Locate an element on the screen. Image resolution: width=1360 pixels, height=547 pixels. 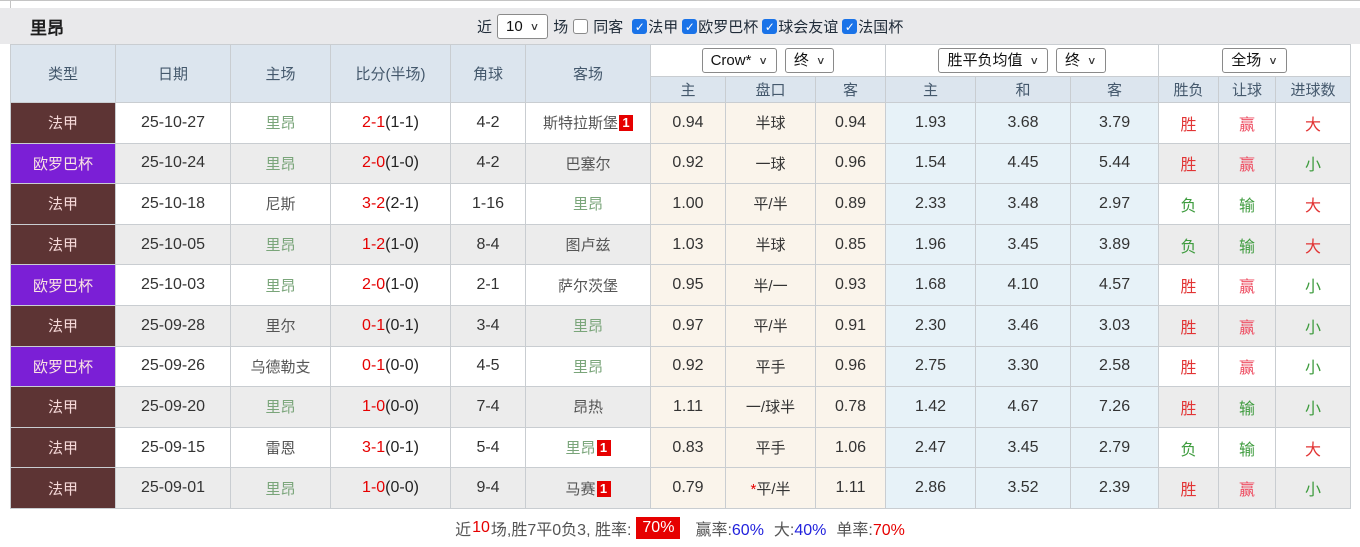
away-cell: 里昂 is located at coordinates (588, 204).